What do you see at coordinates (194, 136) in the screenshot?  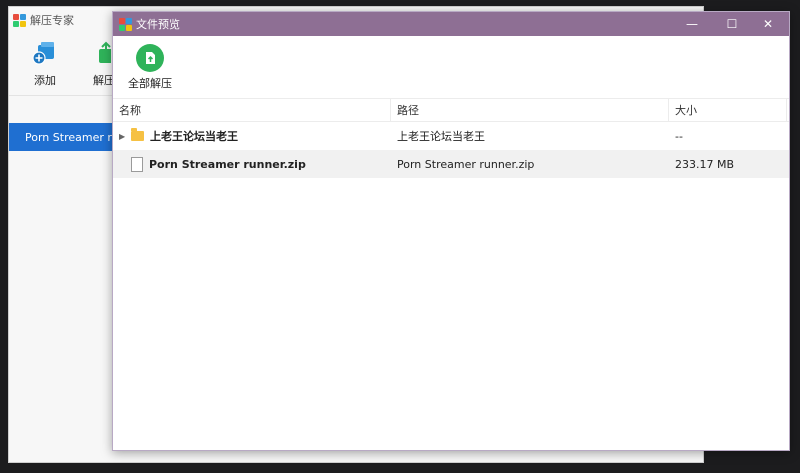 I see `row-name: 上老王论坛当老王` at bounding box center [194, 136].